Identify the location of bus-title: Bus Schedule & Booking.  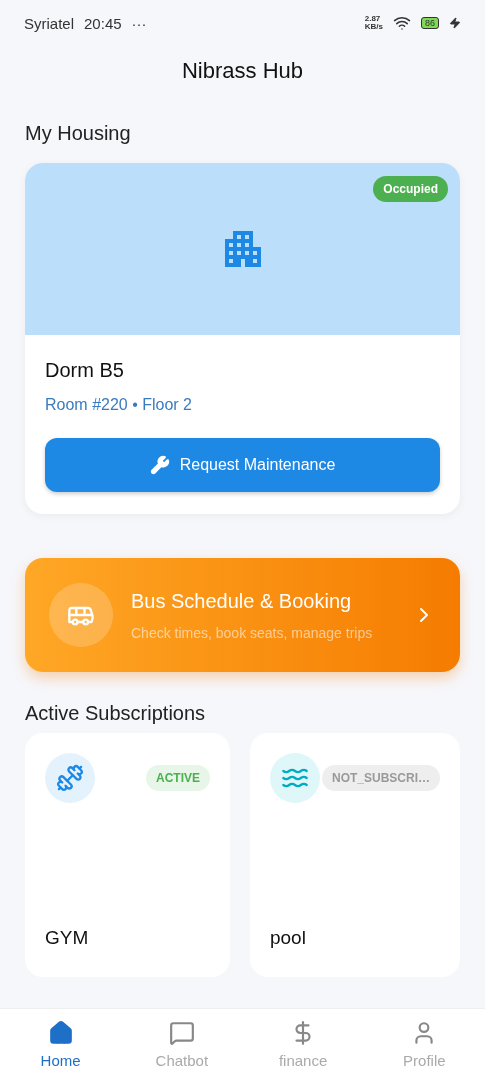
(242, 601).